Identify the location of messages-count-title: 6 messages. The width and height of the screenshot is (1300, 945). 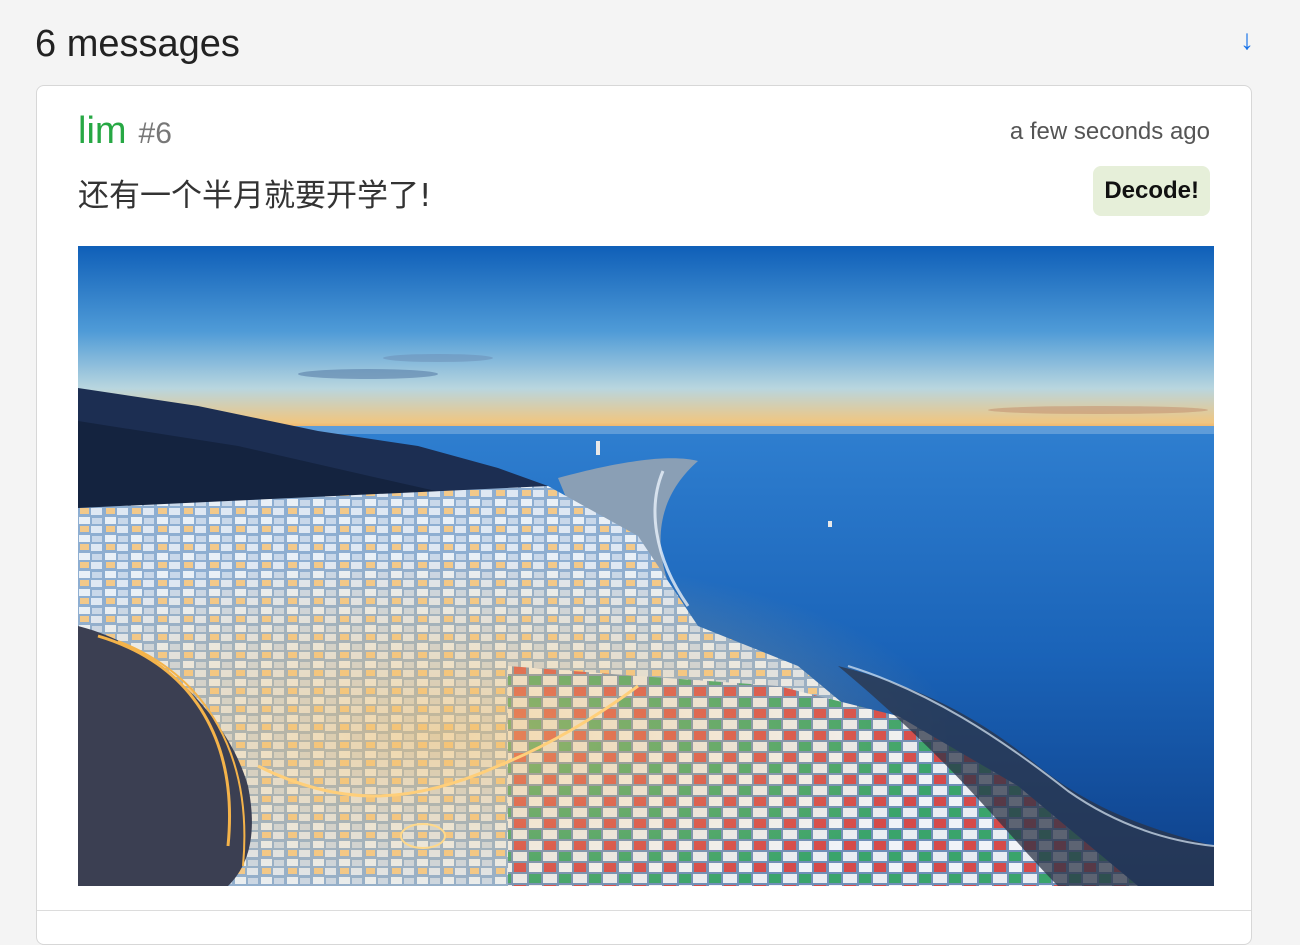
(137, 44).